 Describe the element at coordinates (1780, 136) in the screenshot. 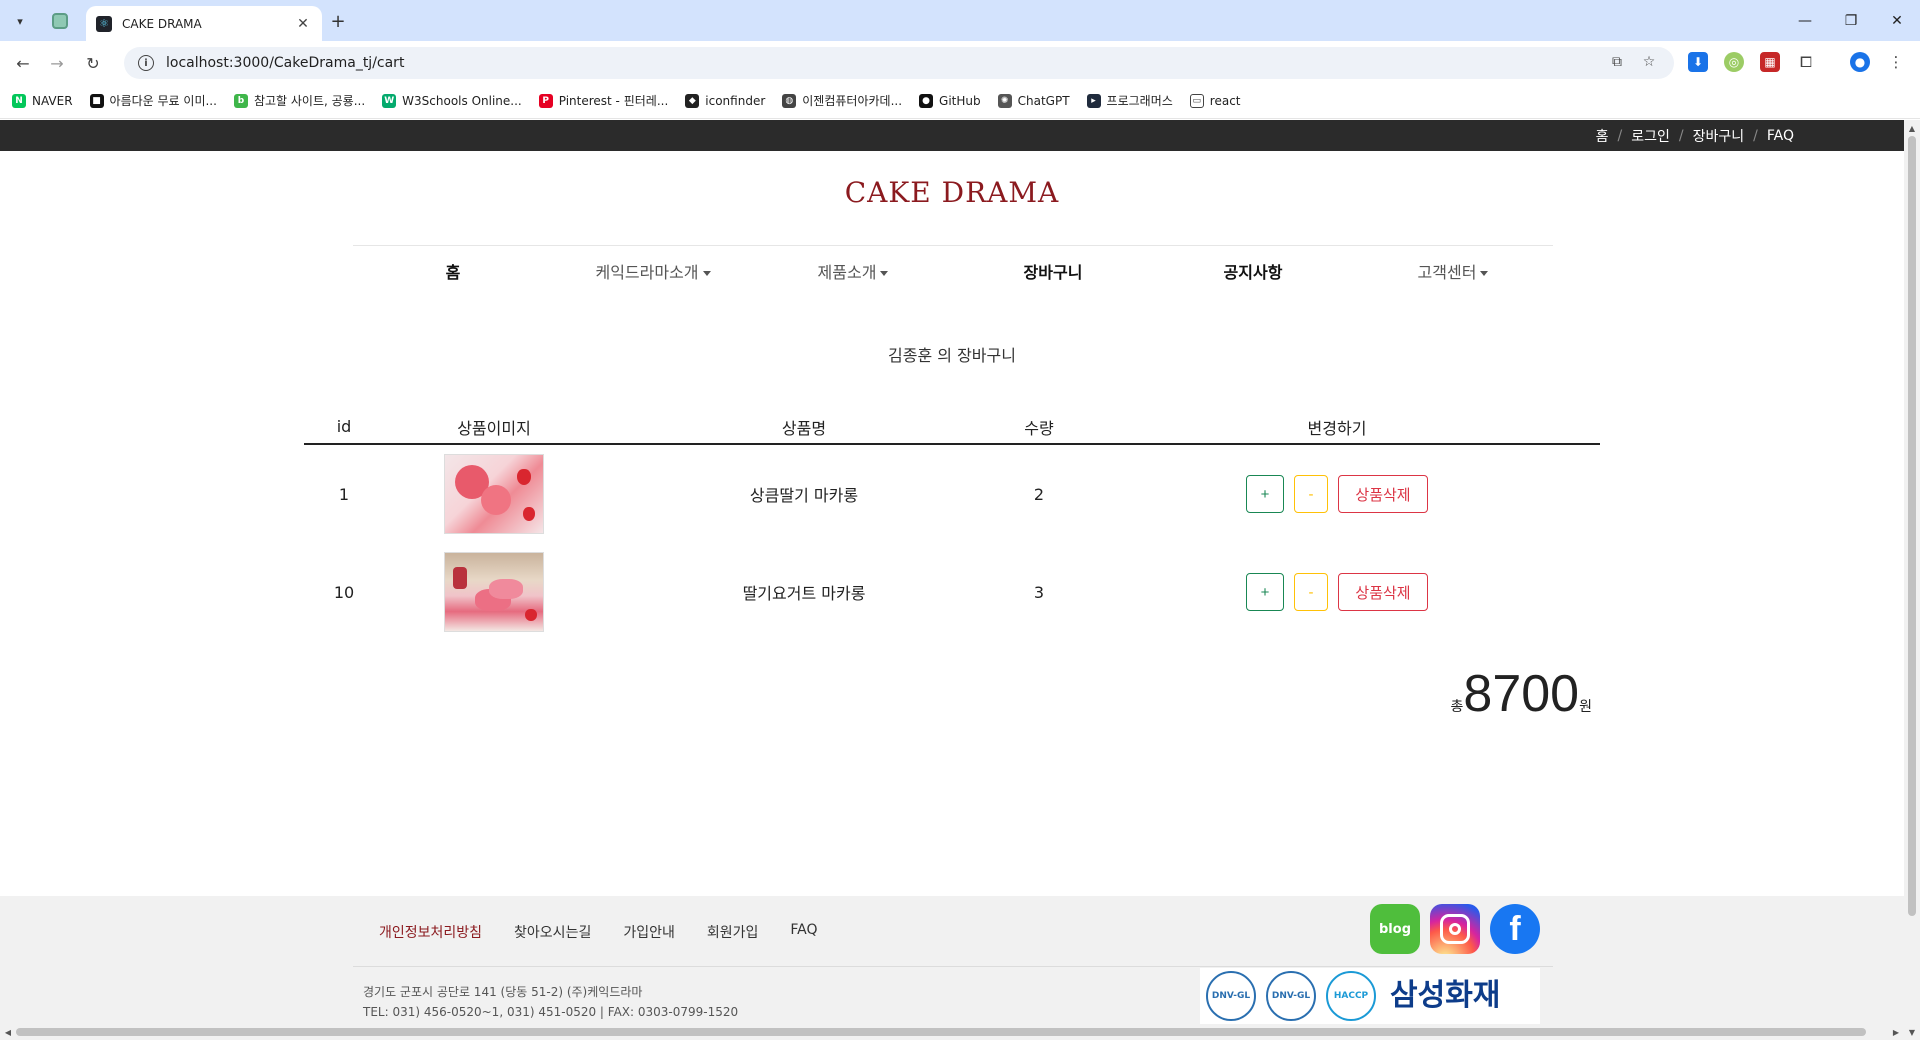

I see `top-link-faq: FAQ` at that location.